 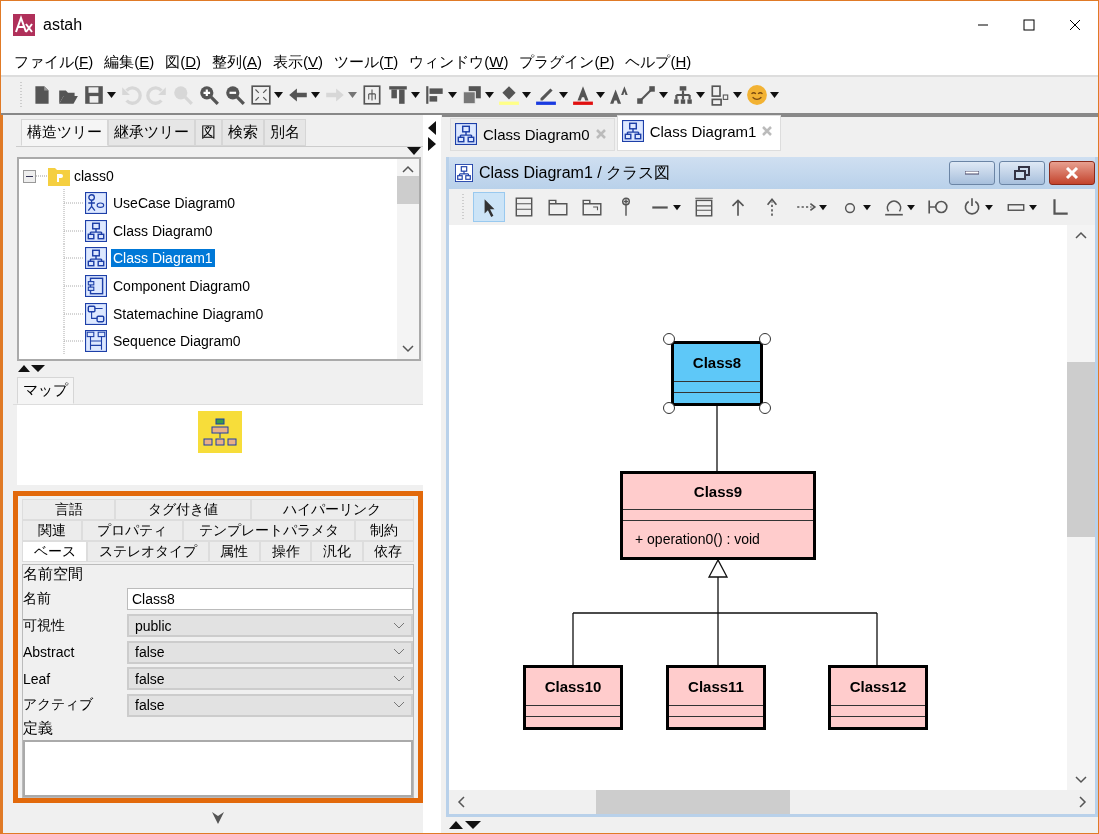 I want to click on name-field: Class8, so click(x=270, y=599).